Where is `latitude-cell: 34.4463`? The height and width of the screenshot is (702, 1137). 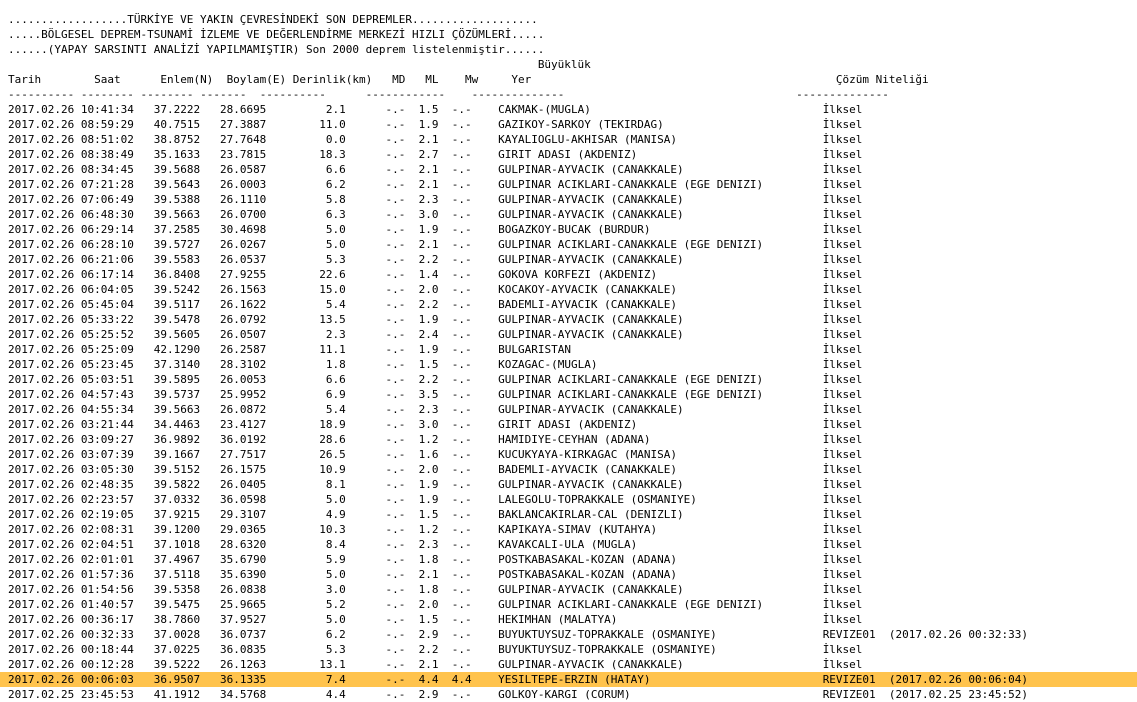
latitude-cell: 34.4463 is located at coordinates (174, 424).